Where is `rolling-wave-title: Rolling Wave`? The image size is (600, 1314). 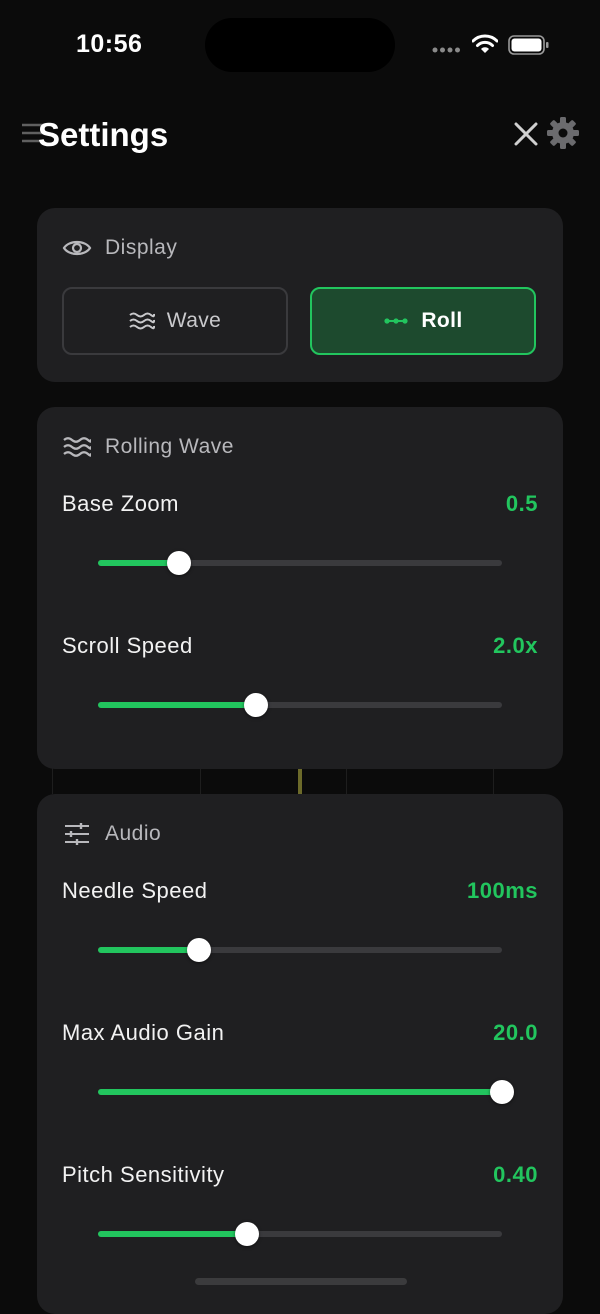
rolling-wave-title: Rolling Wave is located at coordinates (169, 446).